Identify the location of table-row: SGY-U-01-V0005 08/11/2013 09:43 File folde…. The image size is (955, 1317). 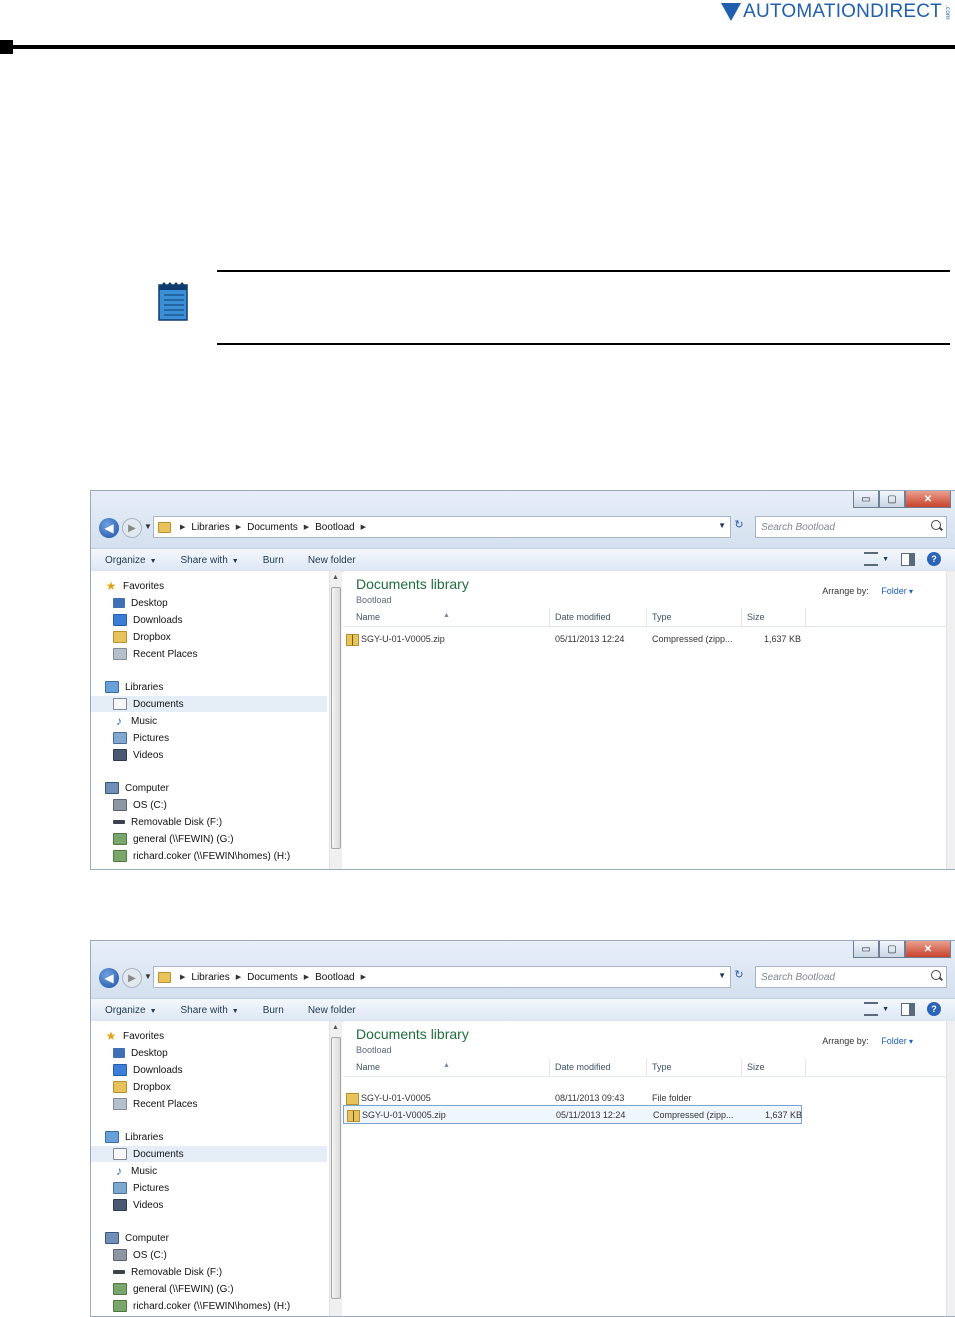
(649, 1097).